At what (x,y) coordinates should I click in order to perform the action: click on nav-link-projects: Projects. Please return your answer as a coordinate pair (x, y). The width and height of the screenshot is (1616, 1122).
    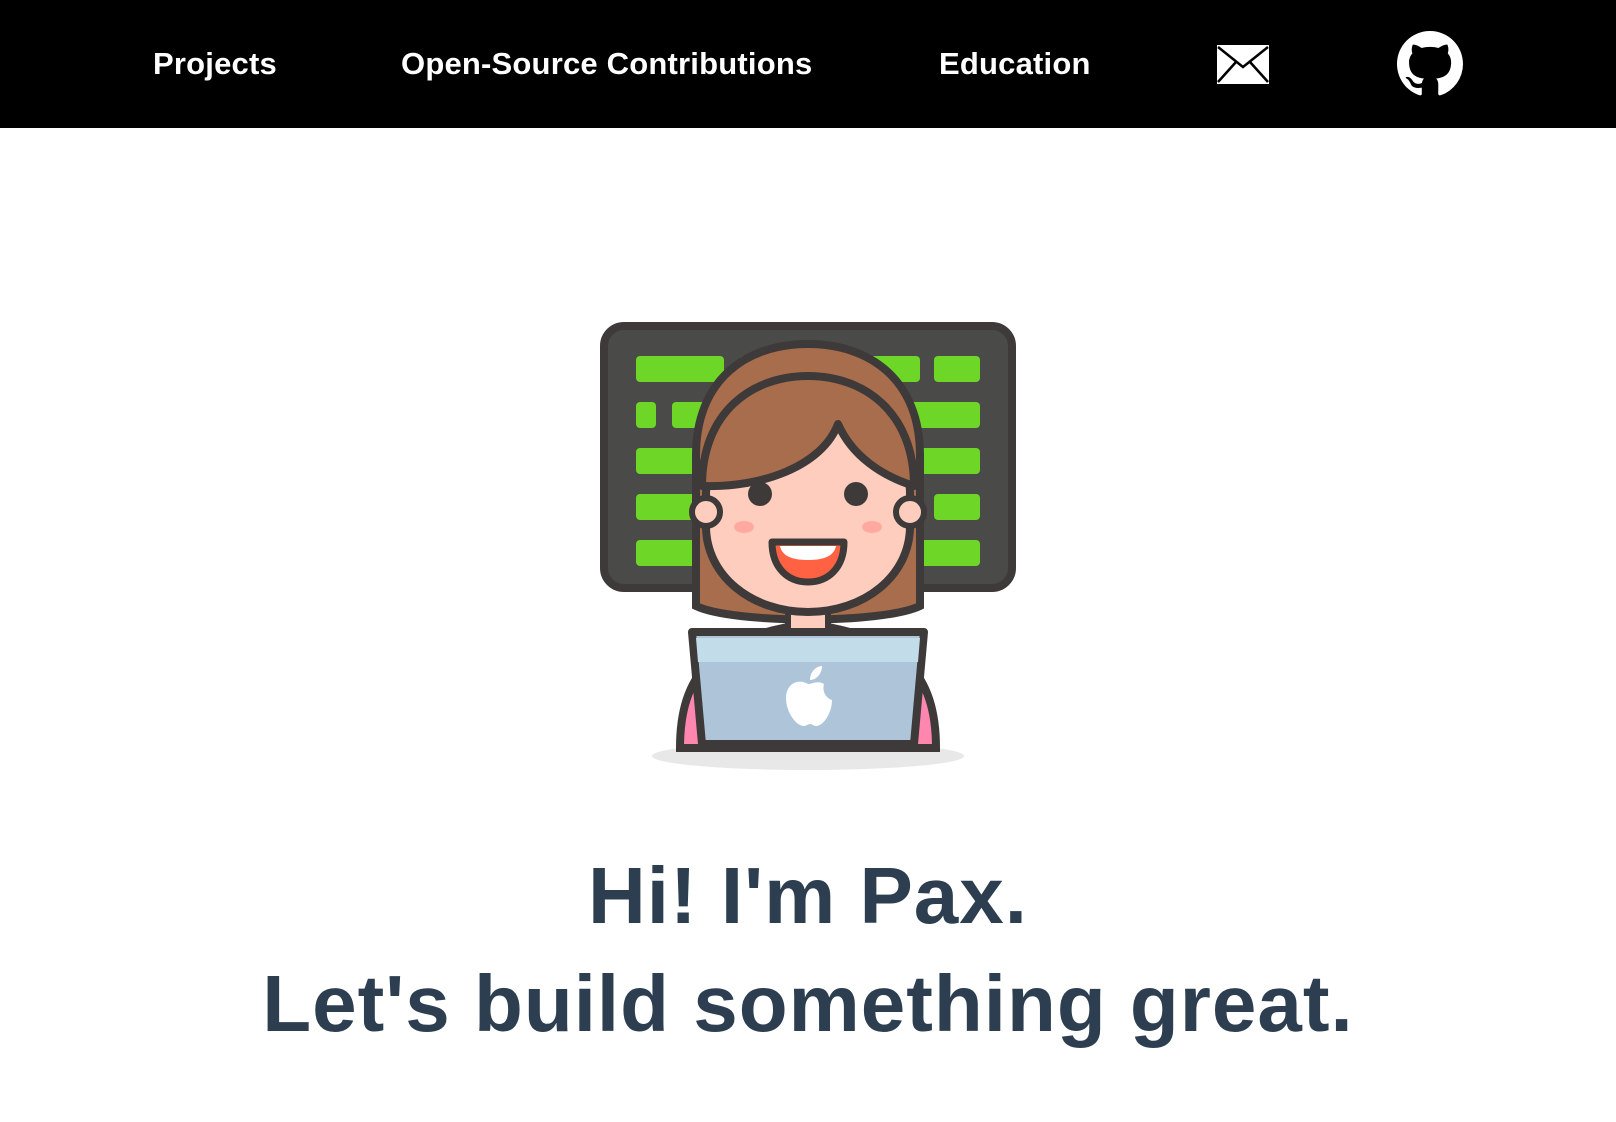
    Looking at the image, I should click on (215, 64).